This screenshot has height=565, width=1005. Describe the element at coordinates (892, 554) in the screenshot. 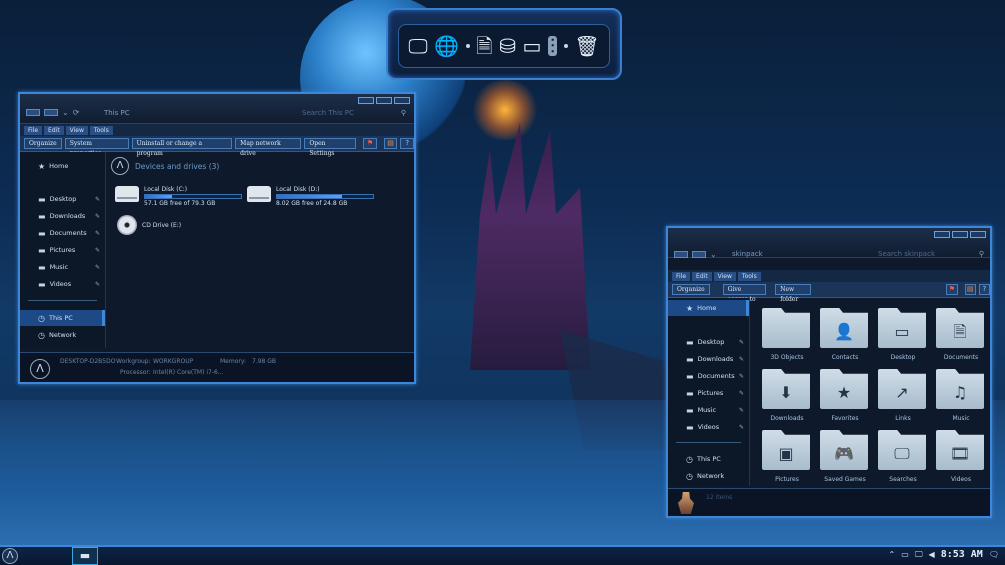

I see `tray-expand-icon: ⌃` at that location.